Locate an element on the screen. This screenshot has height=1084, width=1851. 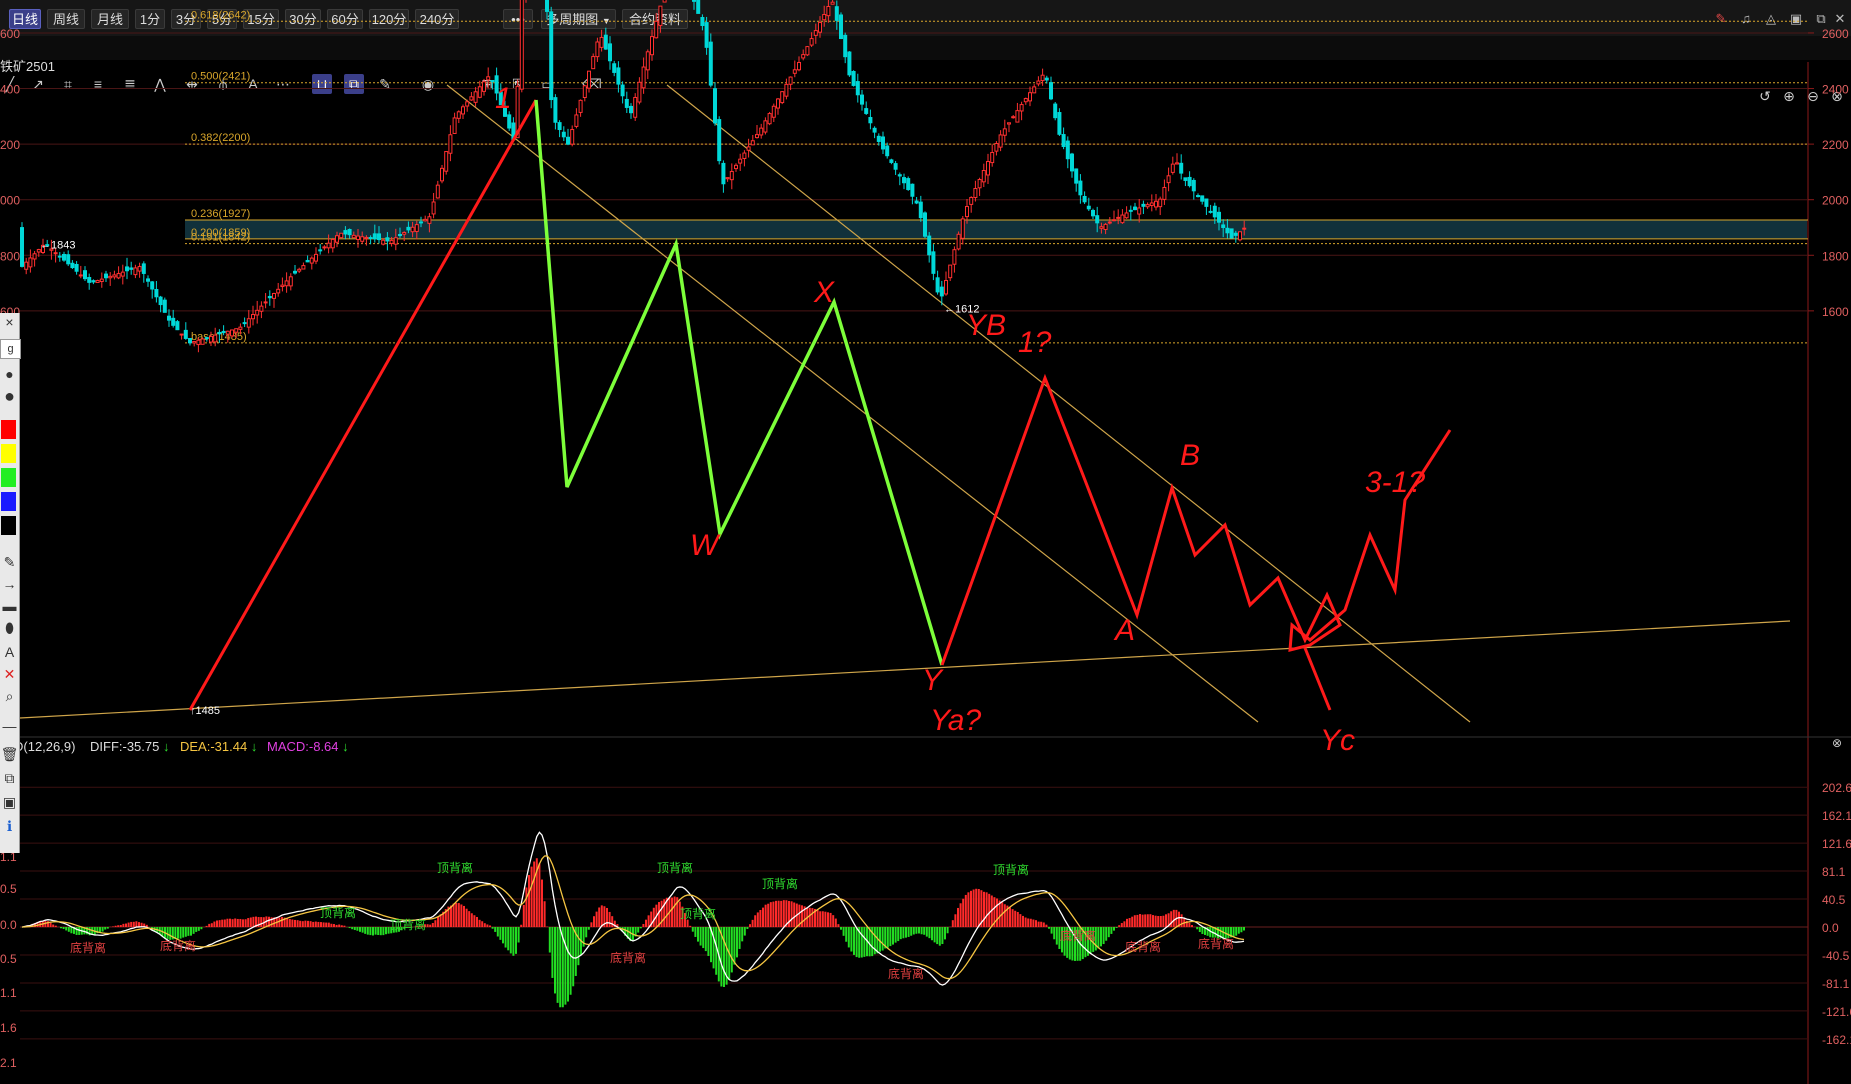
bell-icon: ♫ is located at coordinates (1746, 19).